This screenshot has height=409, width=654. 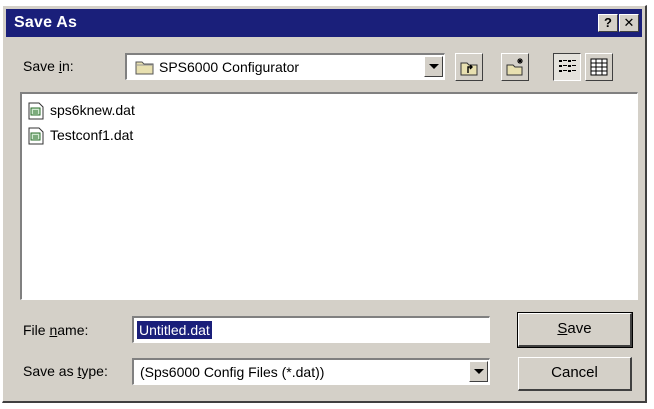 I want to click on save-in-dropdown: SPS6000 Configurator, so click(x=285, y=66).